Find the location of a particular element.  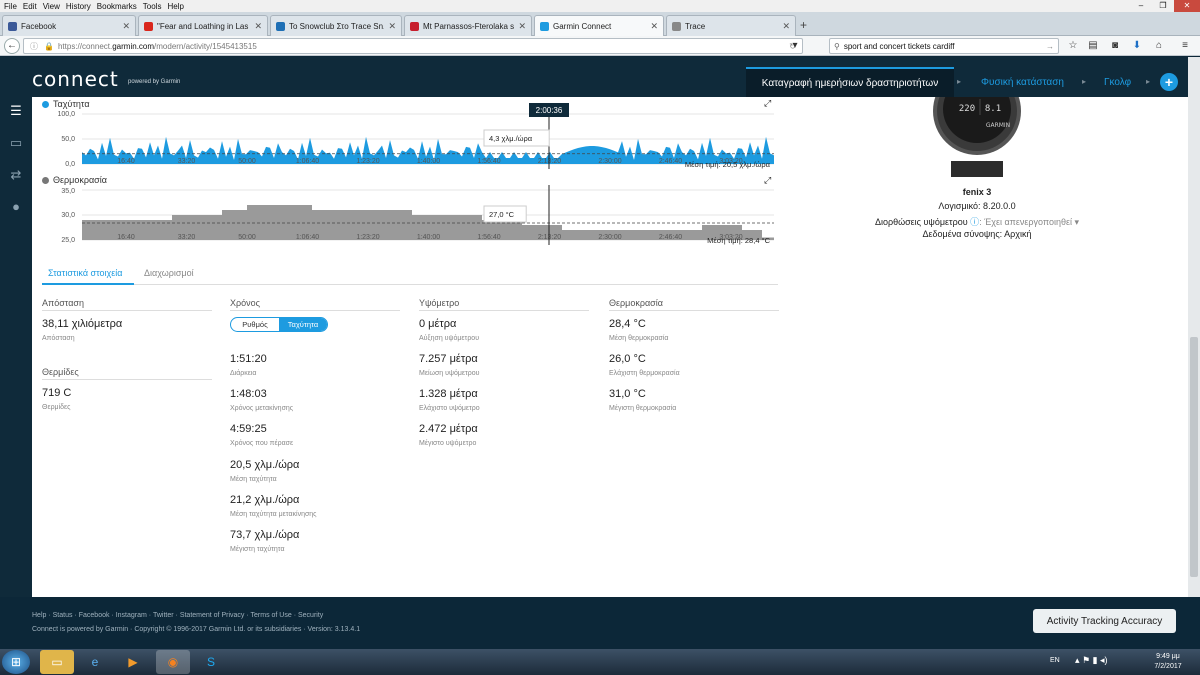

speed-chart-label: Ταχύτητα is located at coordinates (66, 104).